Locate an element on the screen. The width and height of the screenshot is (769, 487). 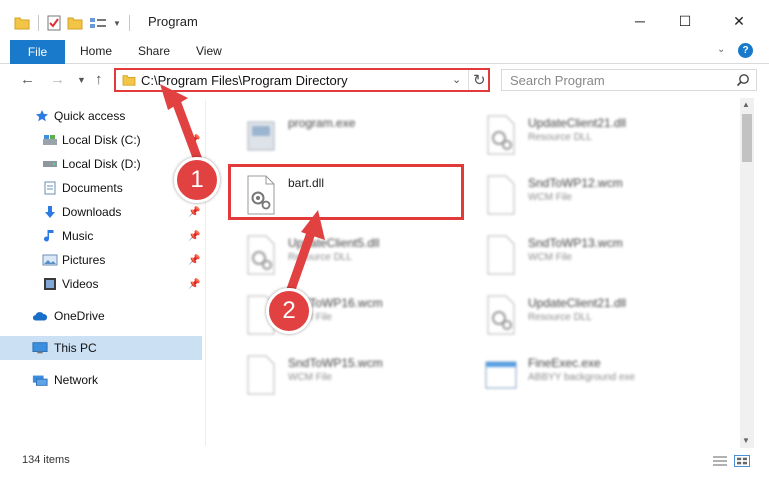
address-separator is located at coordinates (468, 80).